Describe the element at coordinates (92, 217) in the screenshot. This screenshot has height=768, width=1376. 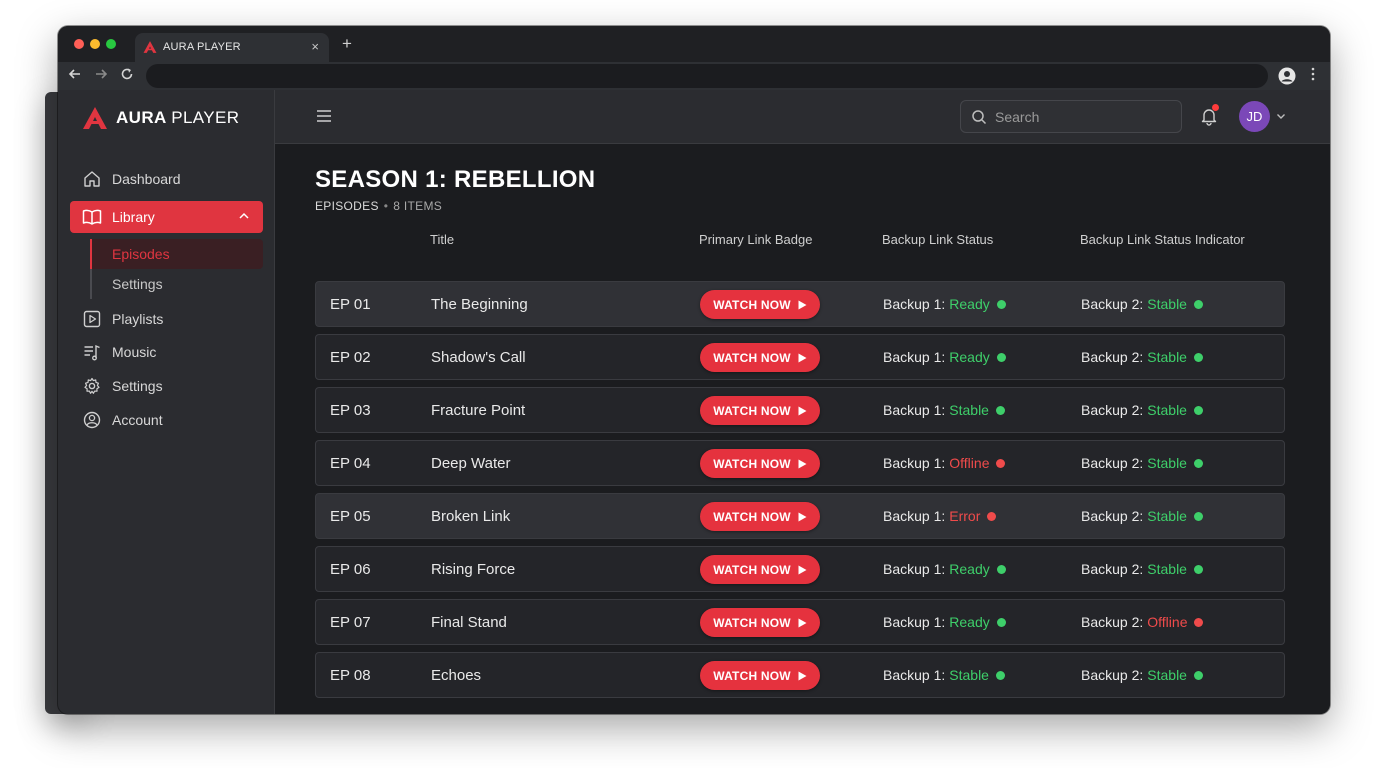
I see `book-icon` at that location.